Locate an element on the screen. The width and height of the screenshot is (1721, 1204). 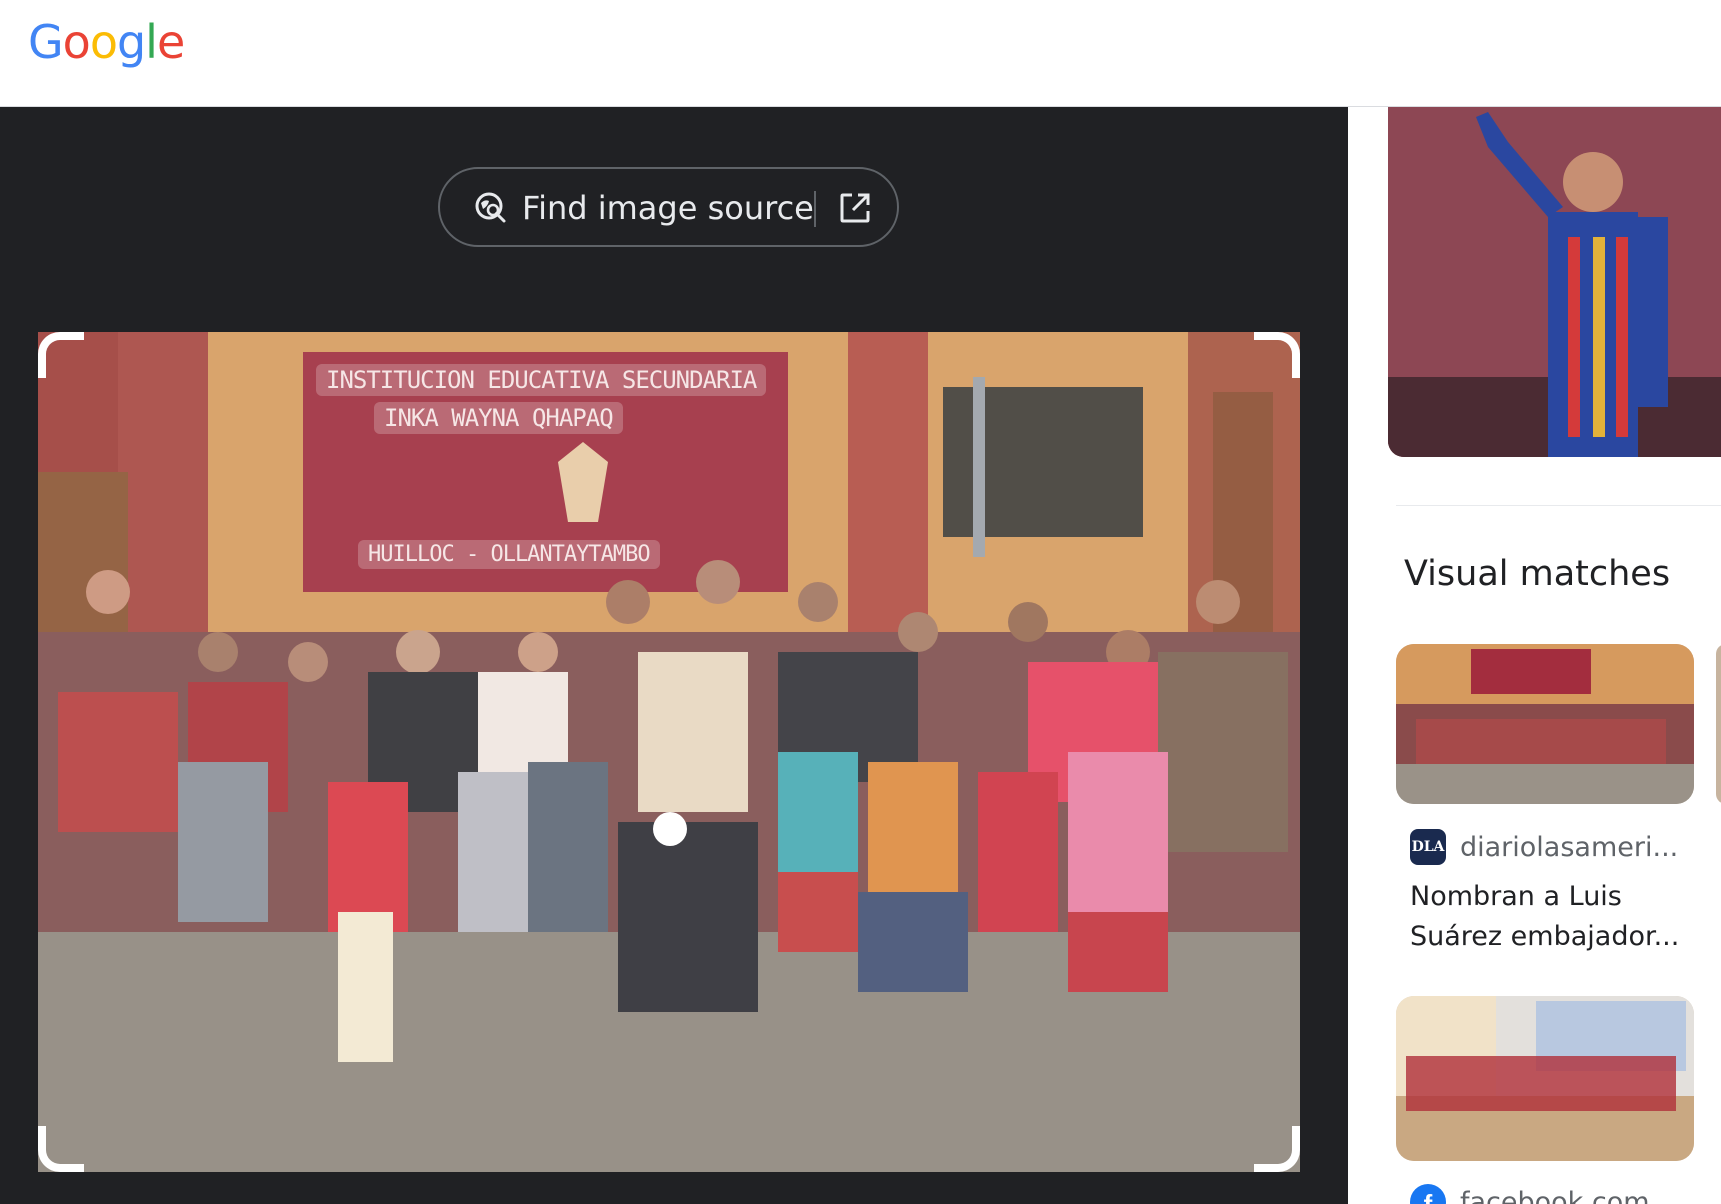
lens-search-icon is located at coordinates (490, 207).